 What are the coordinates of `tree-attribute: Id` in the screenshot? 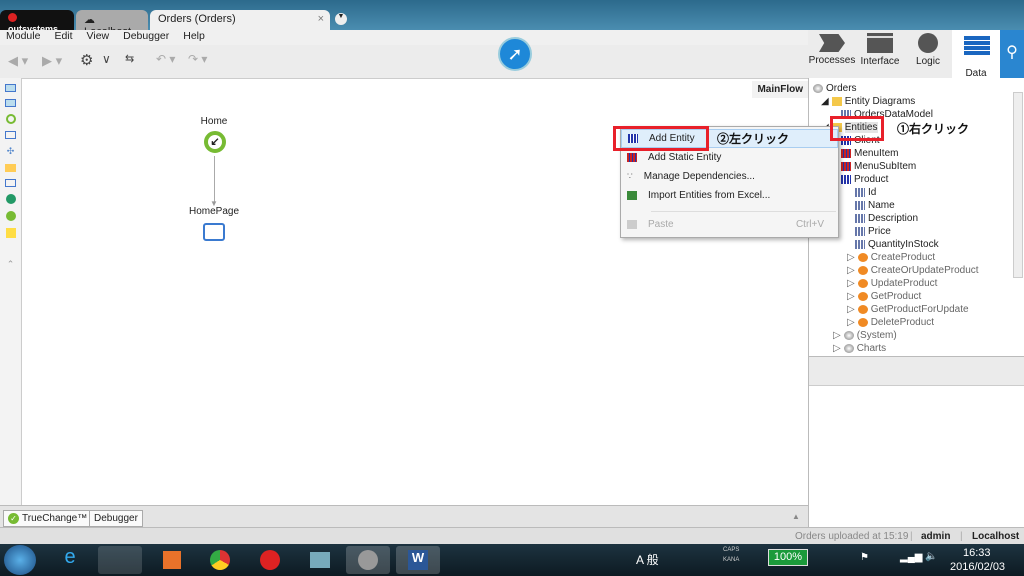 It's located at (865, 192).